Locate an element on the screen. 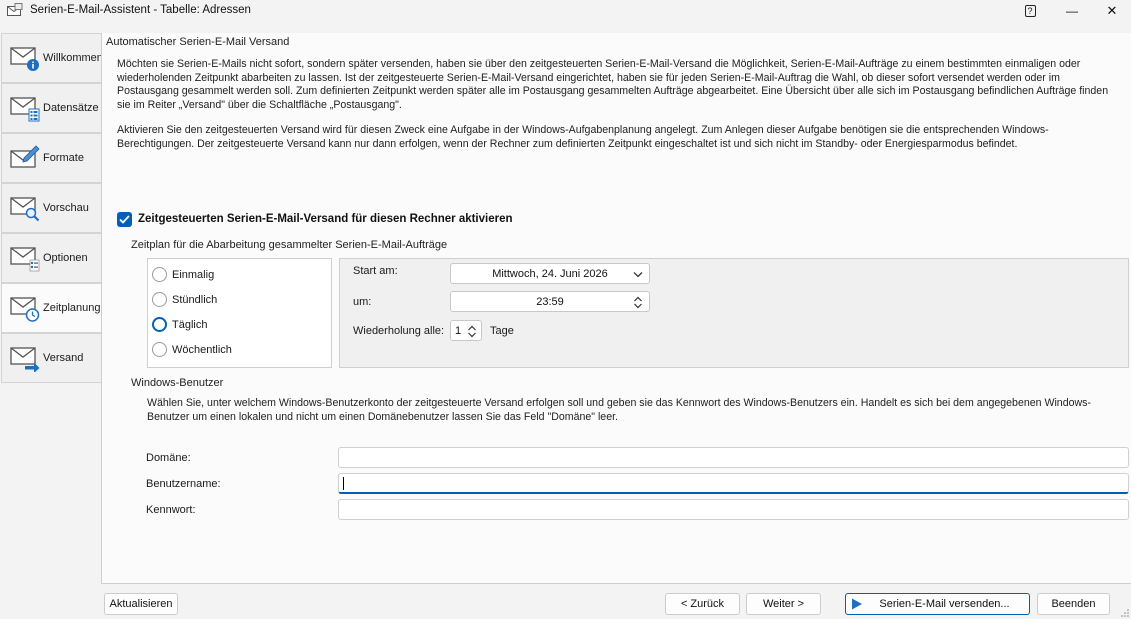 The image size is (1131, 619). repeat-label: Wiederholung alle: is located at coordinates (399, 331).